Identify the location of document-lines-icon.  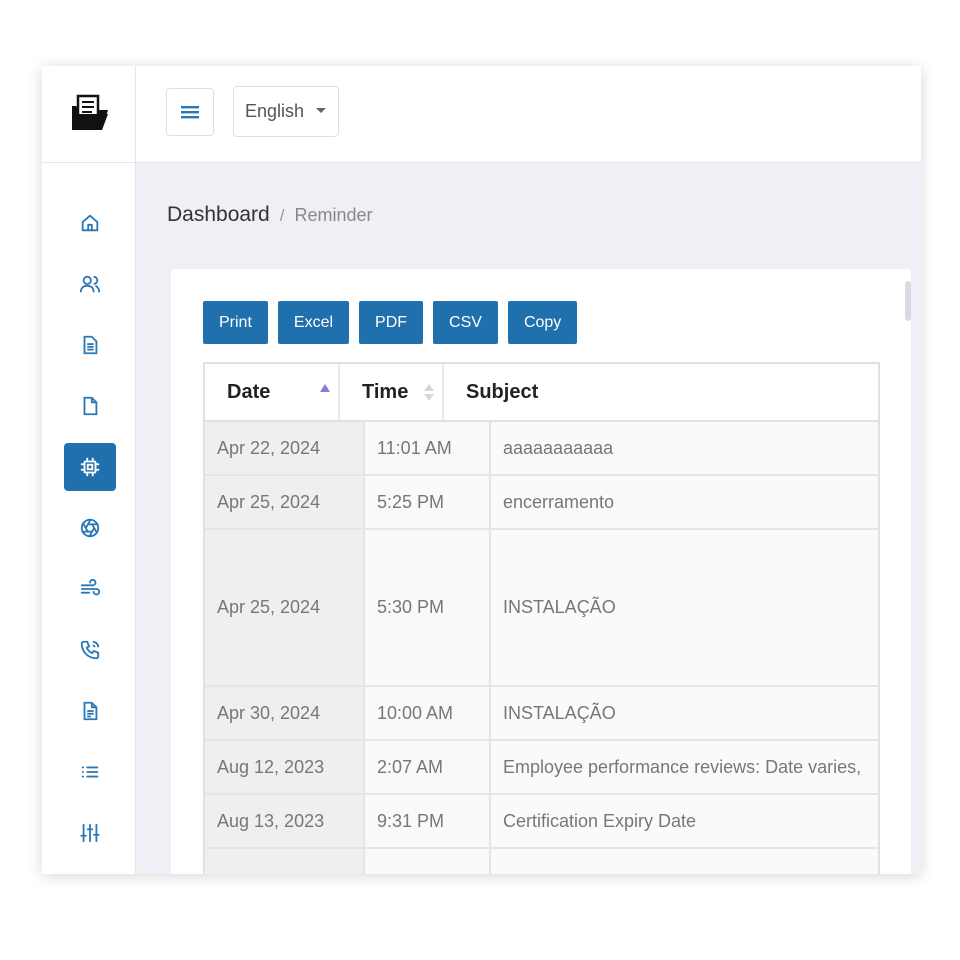
(90, 711).